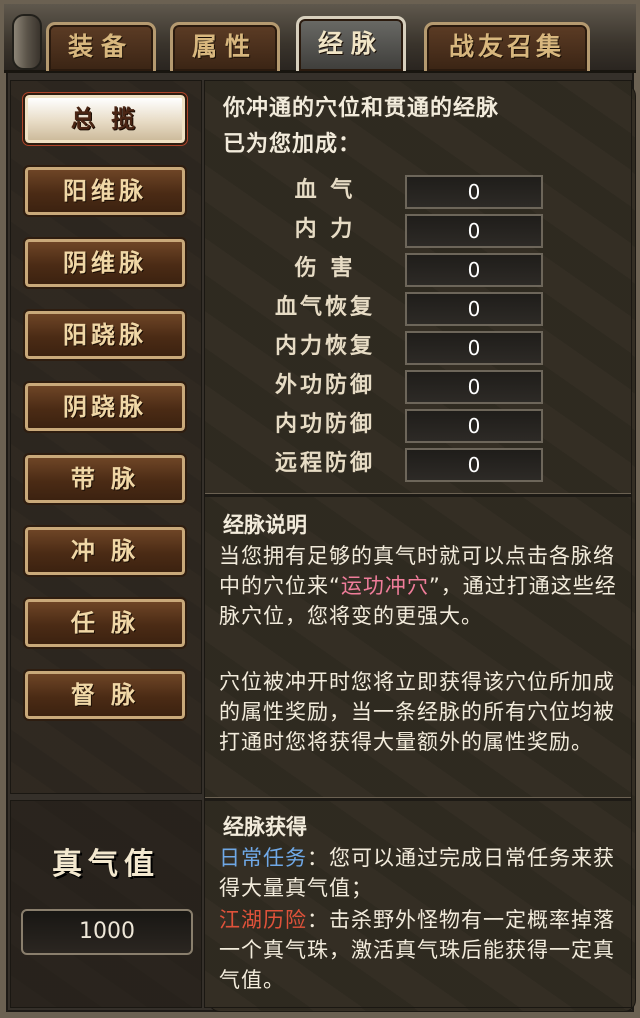  I want to click on stat-row: 外功防御 0, so click(418, 387).